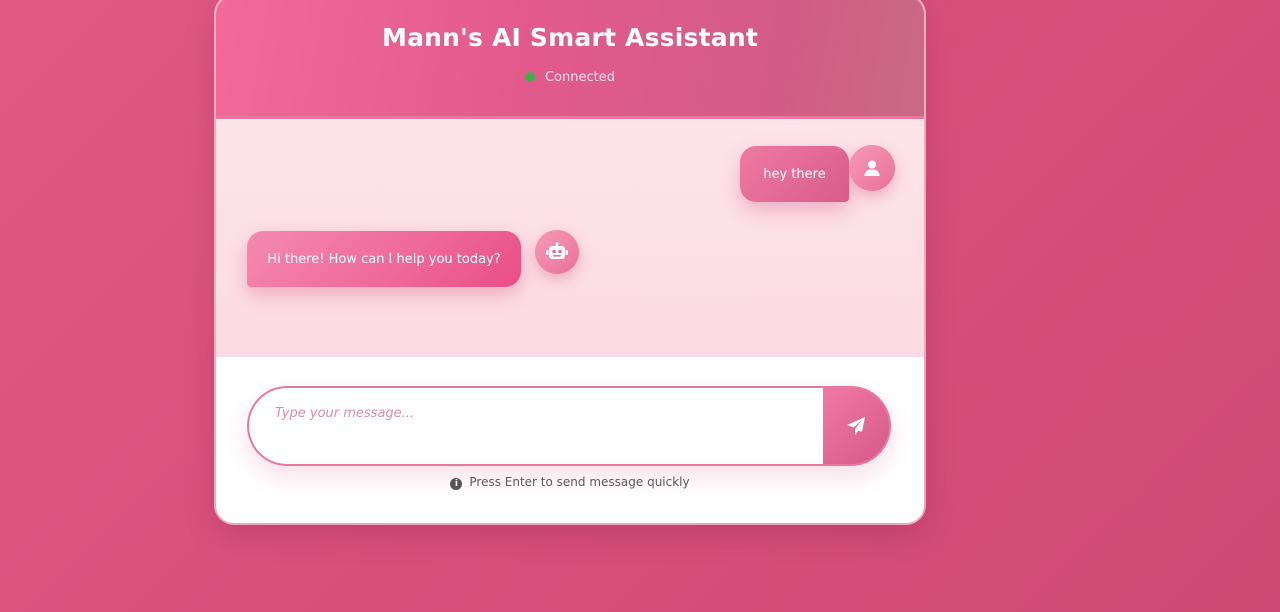  I want to click on bot-message-text: Hi there! How can I help you today?, so click(384, 259).